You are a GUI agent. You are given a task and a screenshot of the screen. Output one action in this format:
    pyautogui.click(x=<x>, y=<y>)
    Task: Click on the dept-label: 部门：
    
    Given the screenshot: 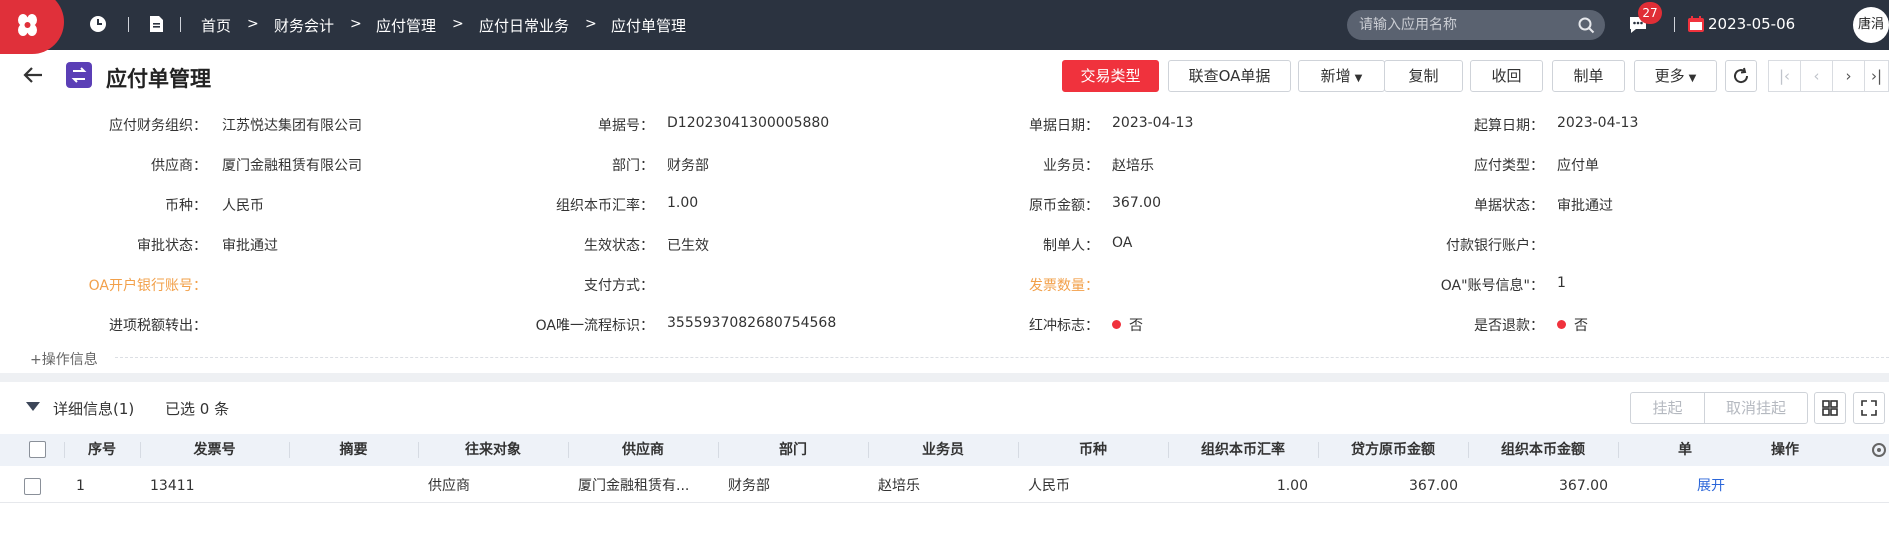 What is the action you would take?
    pyautogui.click(x=633, y=166)
    